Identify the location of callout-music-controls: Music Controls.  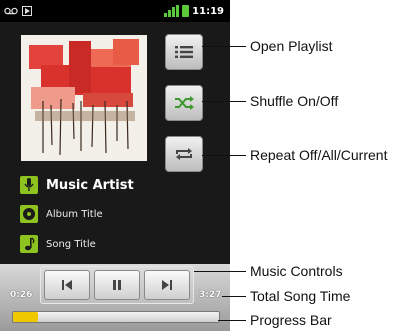
(296, 271).